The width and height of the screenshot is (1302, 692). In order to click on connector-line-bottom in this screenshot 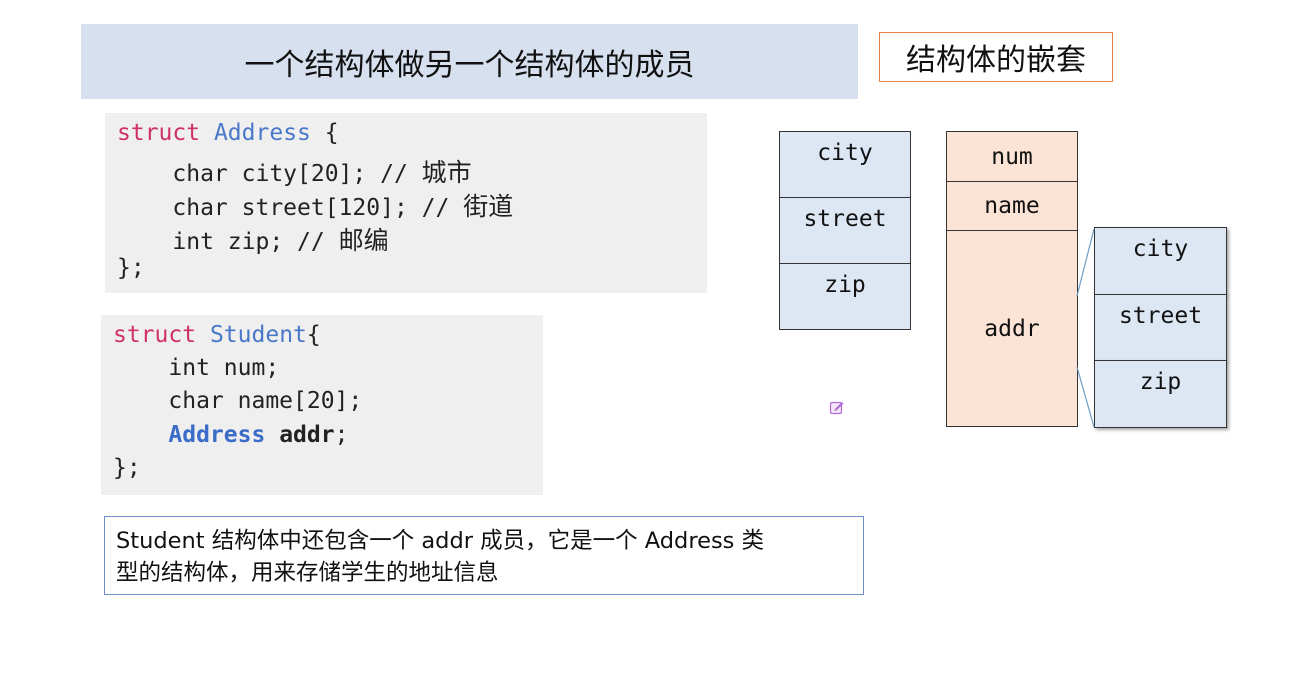, I will do `click(1085, 397)`.